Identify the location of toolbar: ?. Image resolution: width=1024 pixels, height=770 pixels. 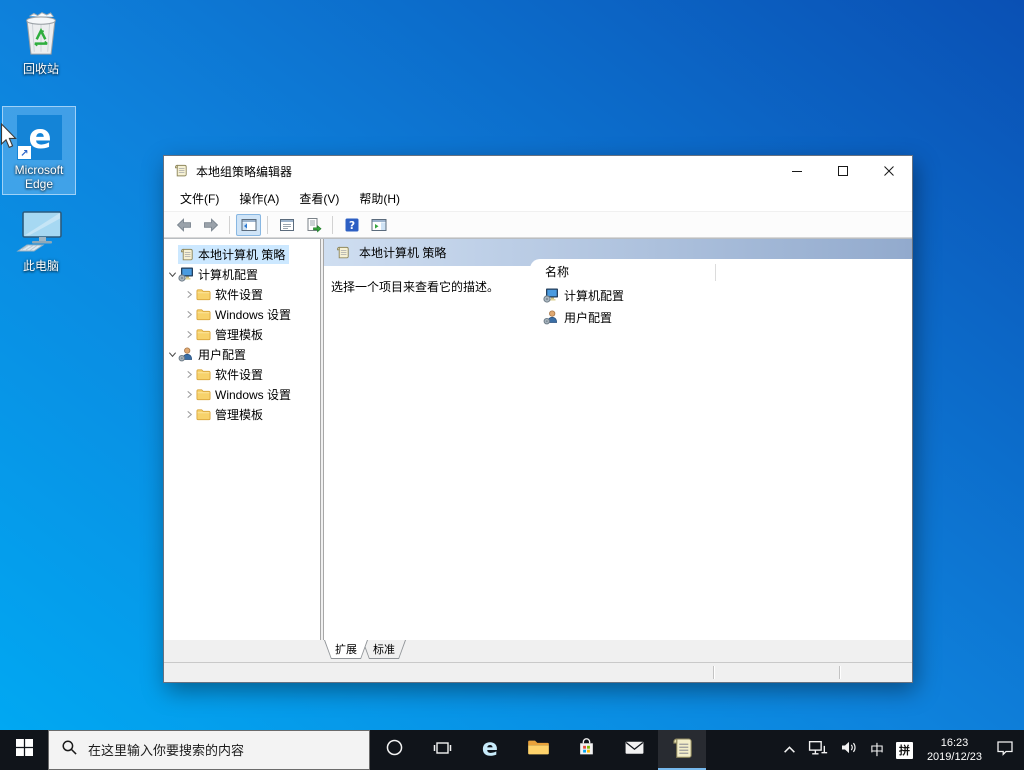
(538, 225).